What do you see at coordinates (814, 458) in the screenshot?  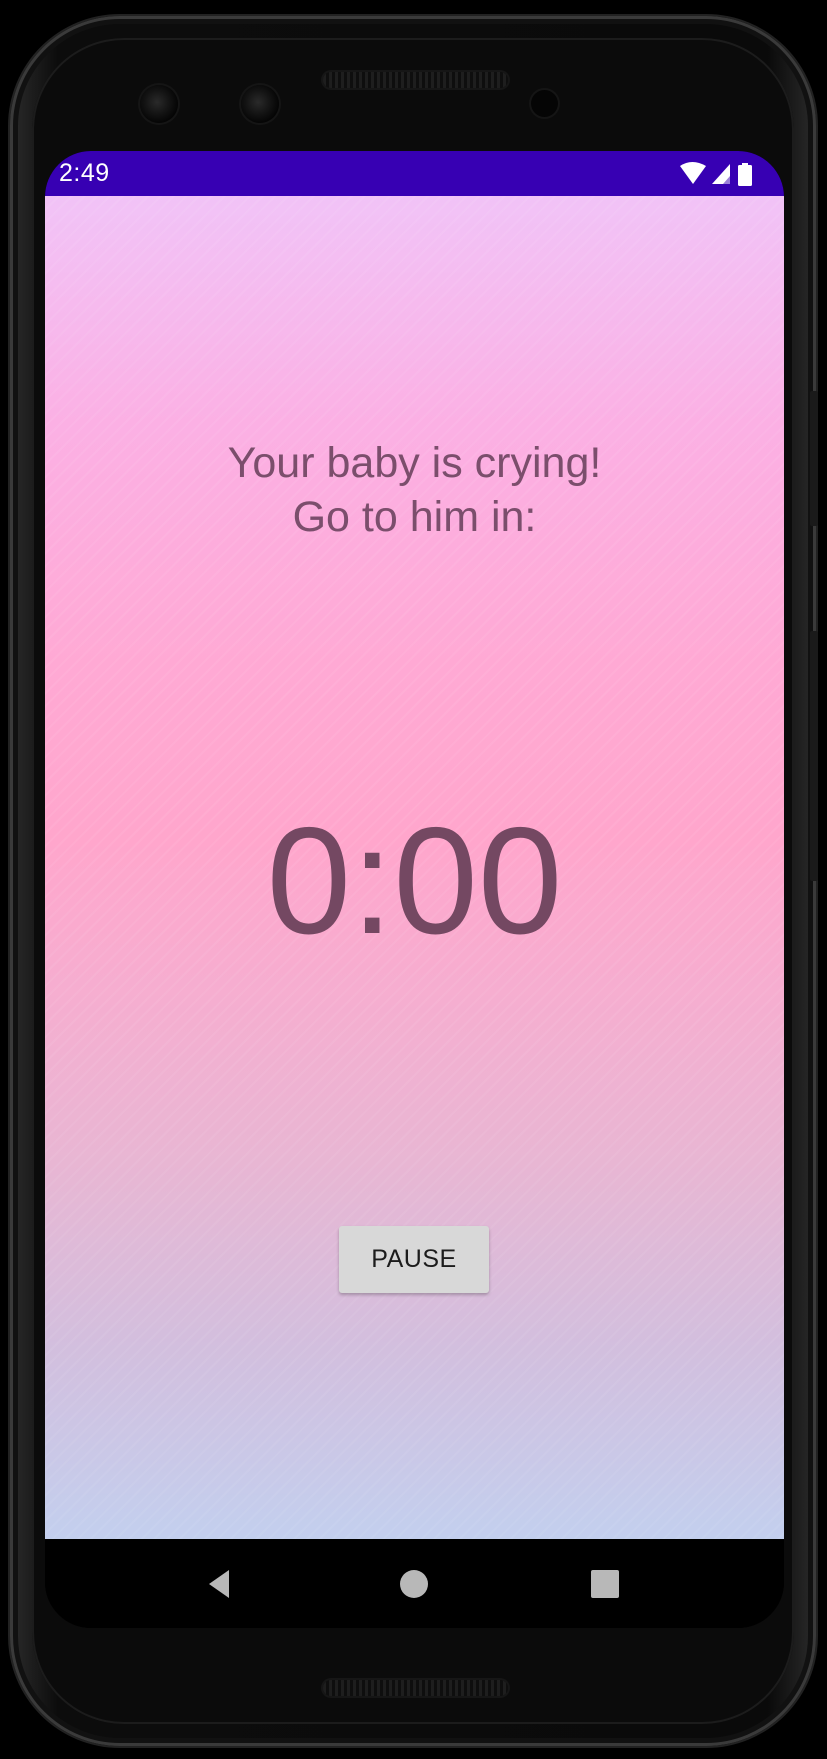 I see `power-button` at bounding box center [814, 458].